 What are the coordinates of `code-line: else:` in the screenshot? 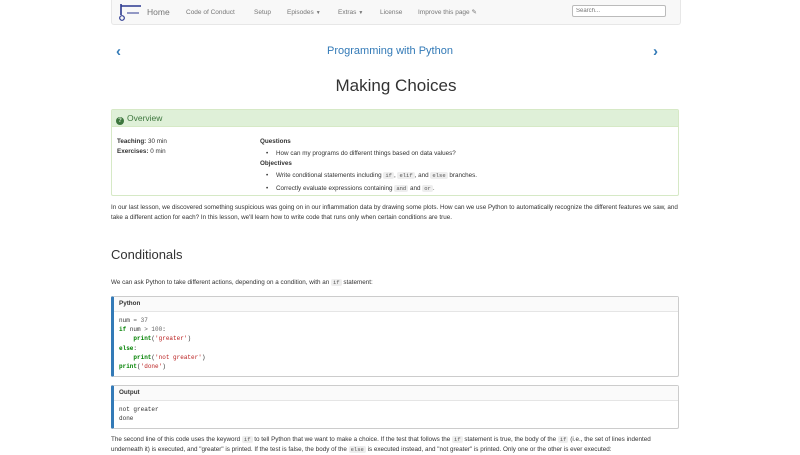 It's located at (128, 348).